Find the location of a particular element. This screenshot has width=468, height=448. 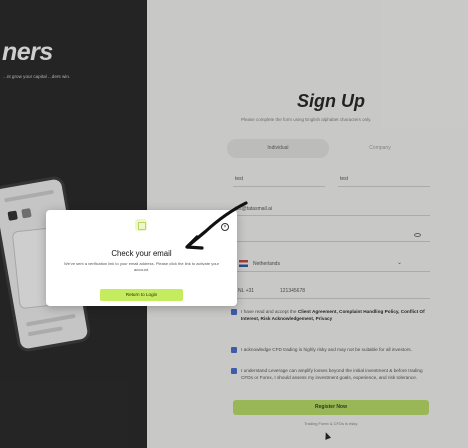

close-icon: × is located at coordinates (225, 227).